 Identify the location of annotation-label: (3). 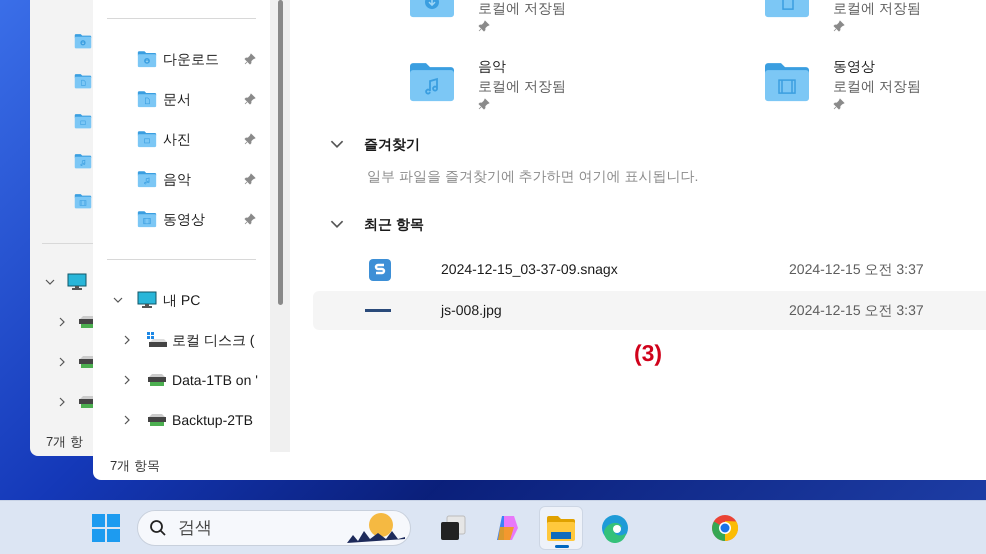
(648, 353).